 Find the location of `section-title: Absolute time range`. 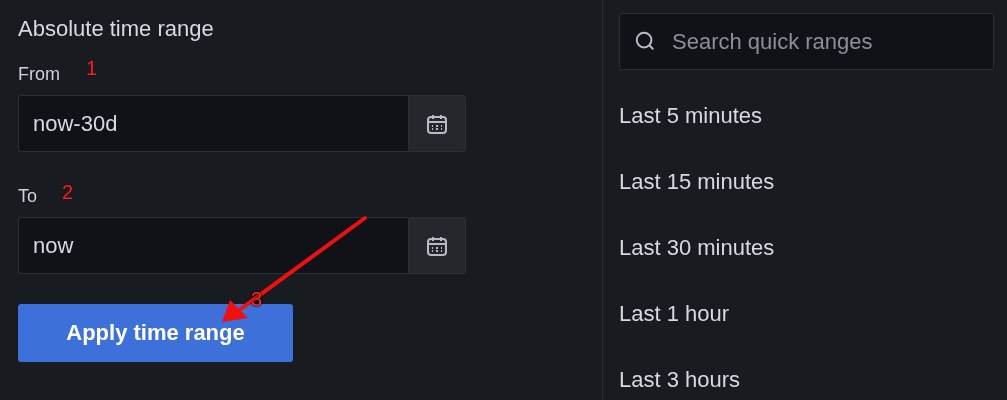

section-title: Absolute time range is located at coordinates (116, 29).